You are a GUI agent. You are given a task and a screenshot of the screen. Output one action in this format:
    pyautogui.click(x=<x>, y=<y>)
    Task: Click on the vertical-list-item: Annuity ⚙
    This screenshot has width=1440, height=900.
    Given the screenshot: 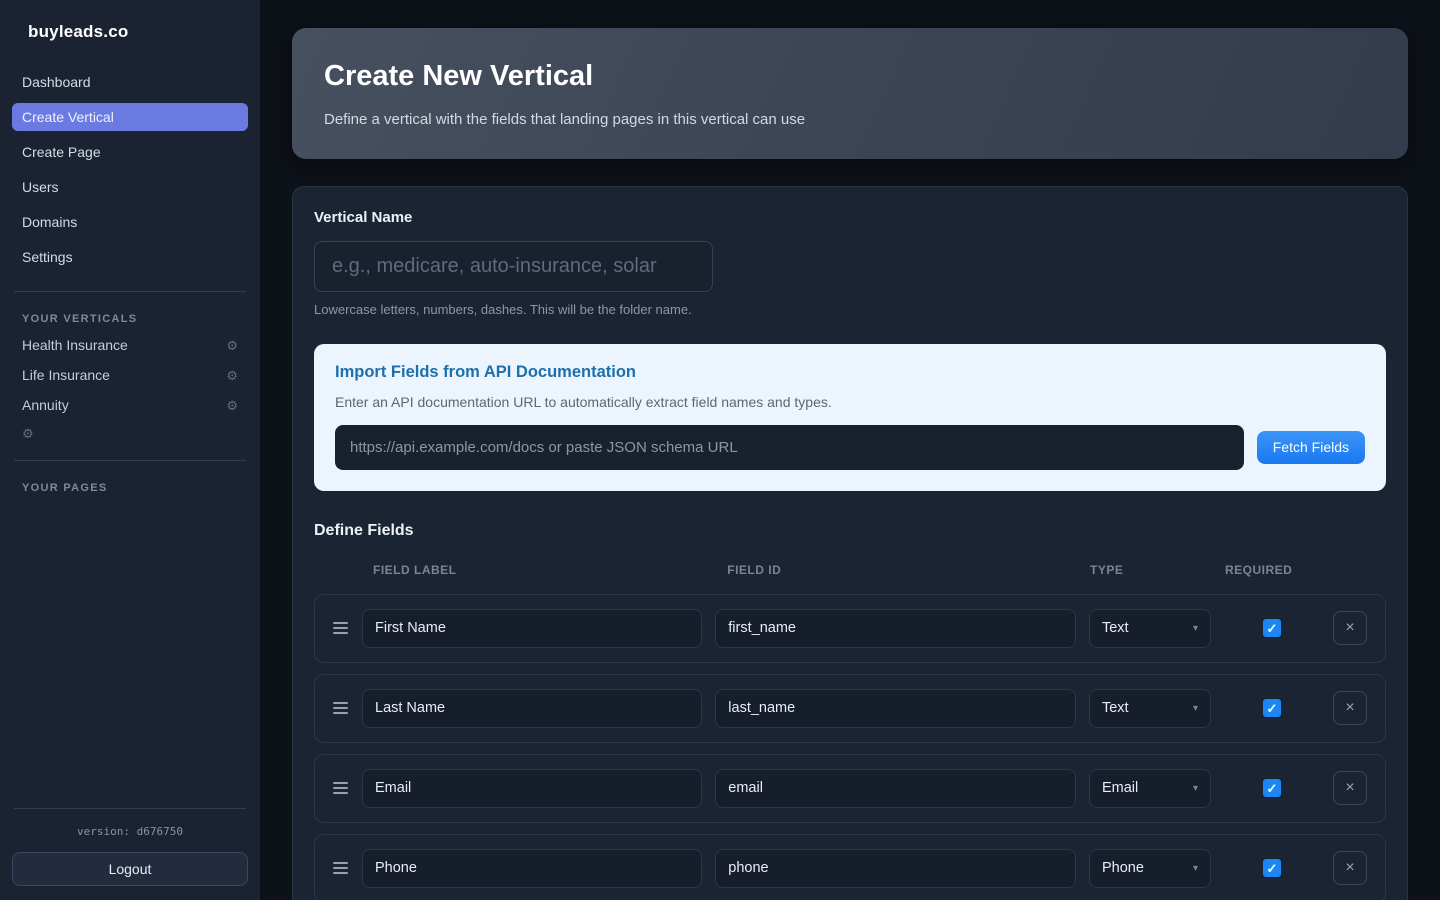 What is the action you would take?
    pyautogui.click(x=130, y=405)
    